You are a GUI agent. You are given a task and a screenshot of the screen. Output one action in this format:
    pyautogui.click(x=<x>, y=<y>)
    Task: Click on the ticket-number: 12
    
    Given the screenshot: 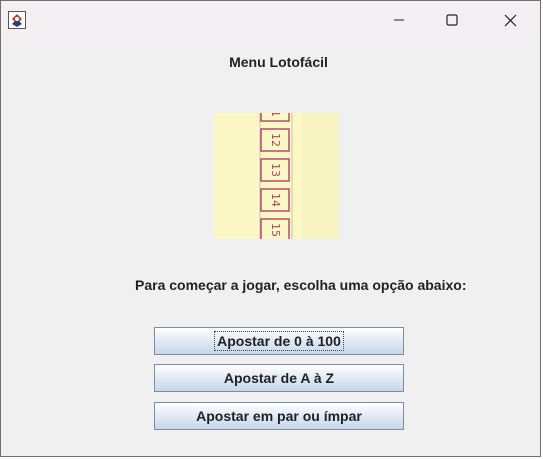 What is the action you would take?
    pyautogui.click(x=275, y=140)
    